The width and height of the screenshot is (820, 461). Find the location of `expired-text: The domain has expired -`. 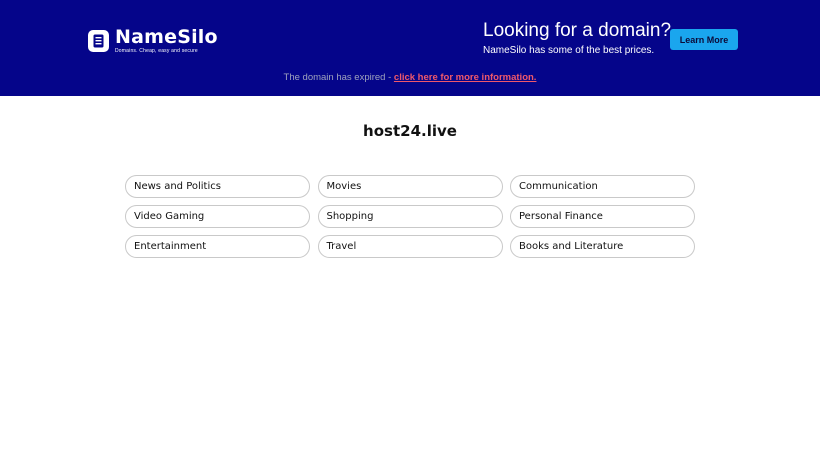

expired-text: The domain has expired - is located at coordinates (338, 77).